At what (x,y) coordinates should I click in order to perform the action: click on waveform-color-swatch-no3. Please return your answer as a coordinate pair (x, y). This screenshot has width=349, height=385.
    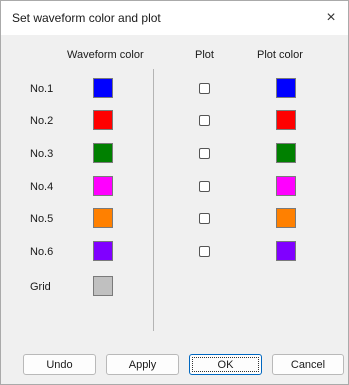
    Looking at the image, I should click on (103, 153).